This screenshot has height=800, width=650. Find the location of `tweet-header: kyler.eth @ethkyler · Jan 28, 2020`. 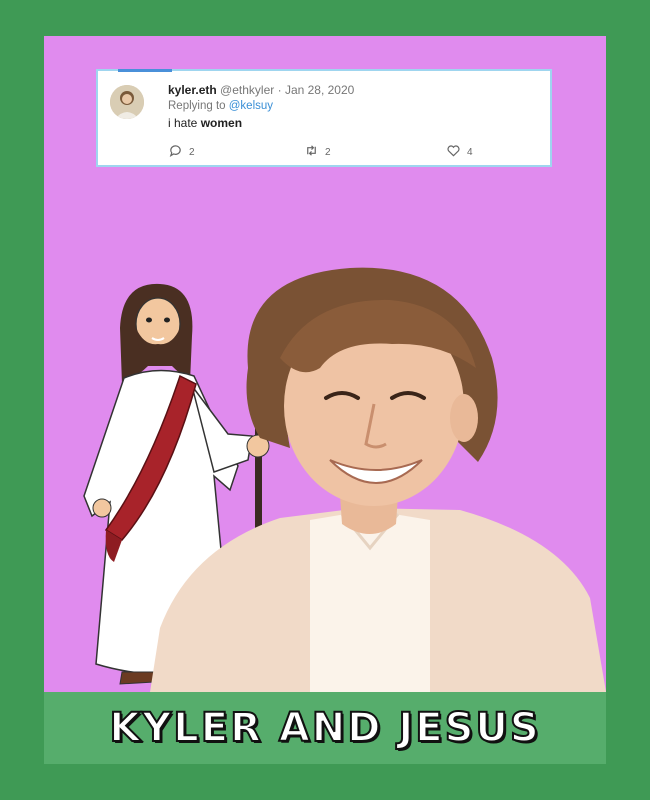

tweet-header: kyler.eth @ethkyler · Jan 28, 2020 is located at coordinates (261, 90).